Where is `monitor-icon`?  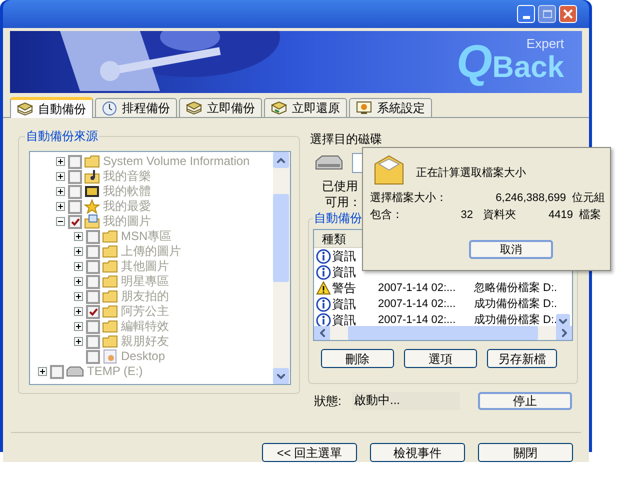
monitor-icon is located at coordinates (364, 108).